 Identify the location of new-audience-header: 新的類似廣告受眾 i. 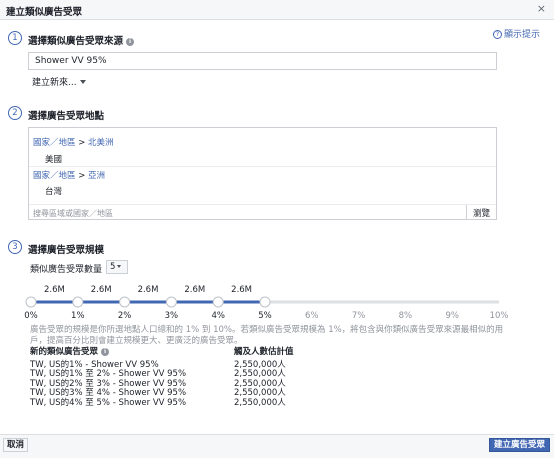
(70, 352).